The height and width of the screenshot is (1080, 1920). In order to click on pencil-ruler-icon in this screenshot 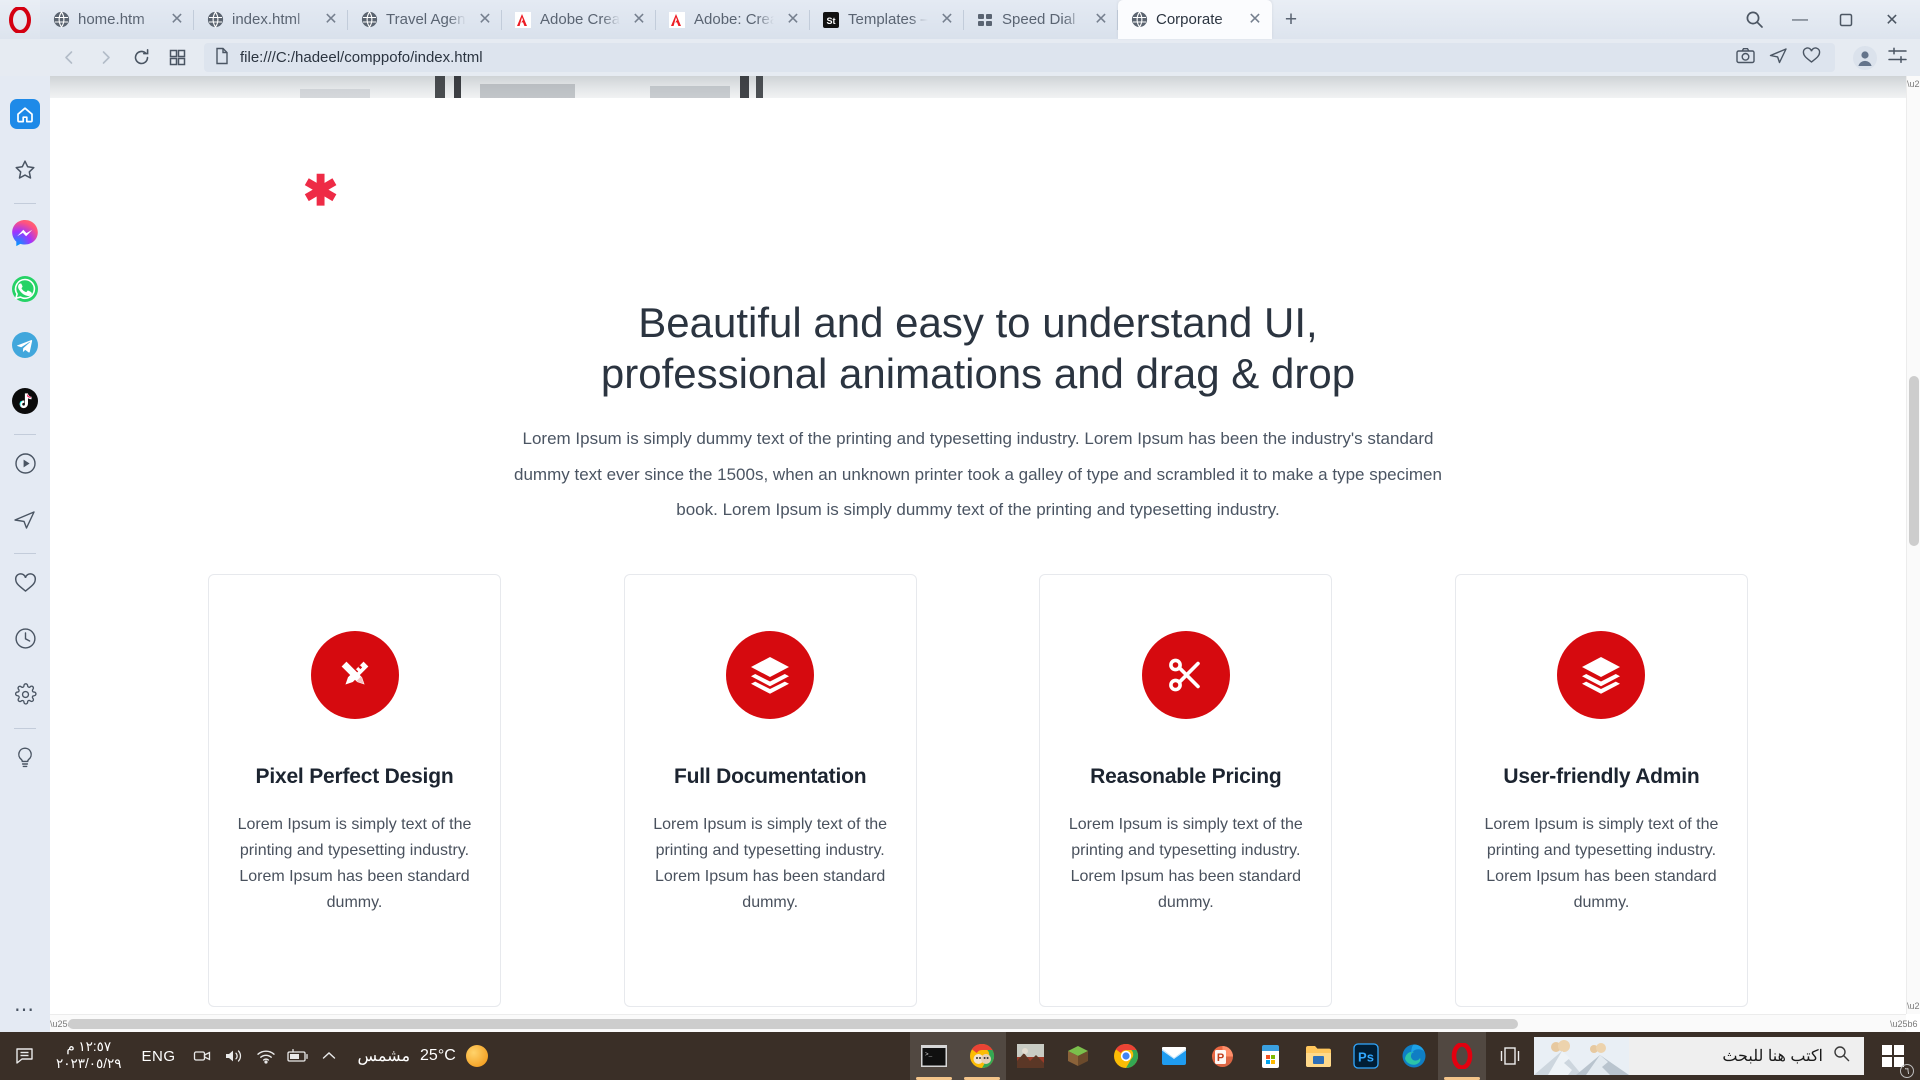, I will do `click(354, 675)`.